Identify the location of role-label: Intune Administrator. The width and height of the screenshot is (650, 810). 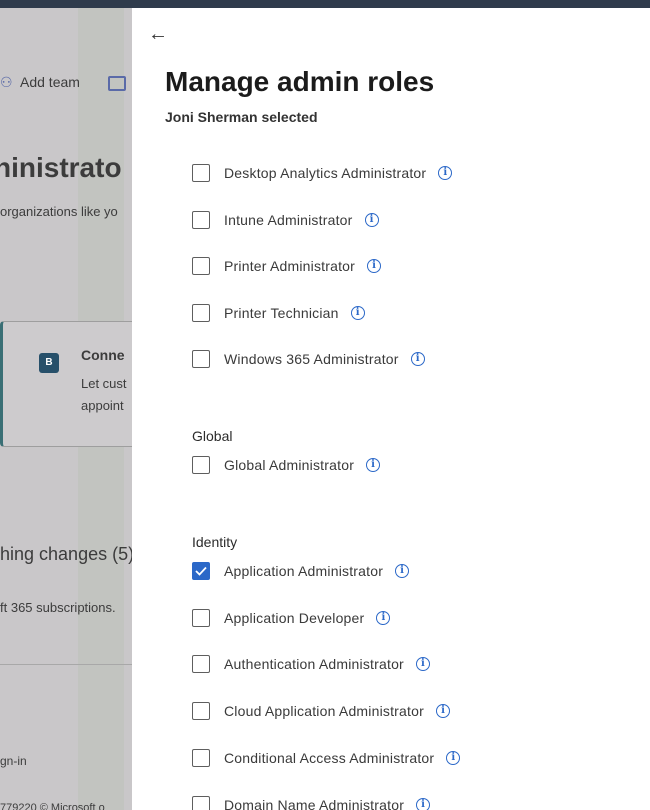
(288, 220).